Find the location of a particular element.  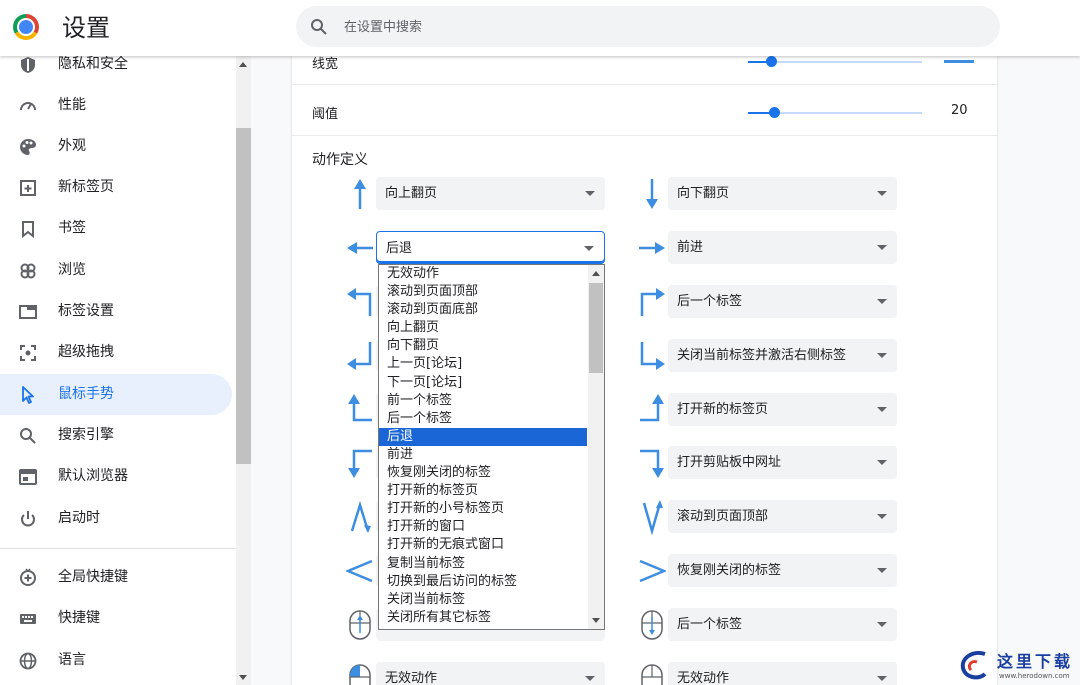

dropdown-scroll-down-icon is located at coordinates (596, 620).